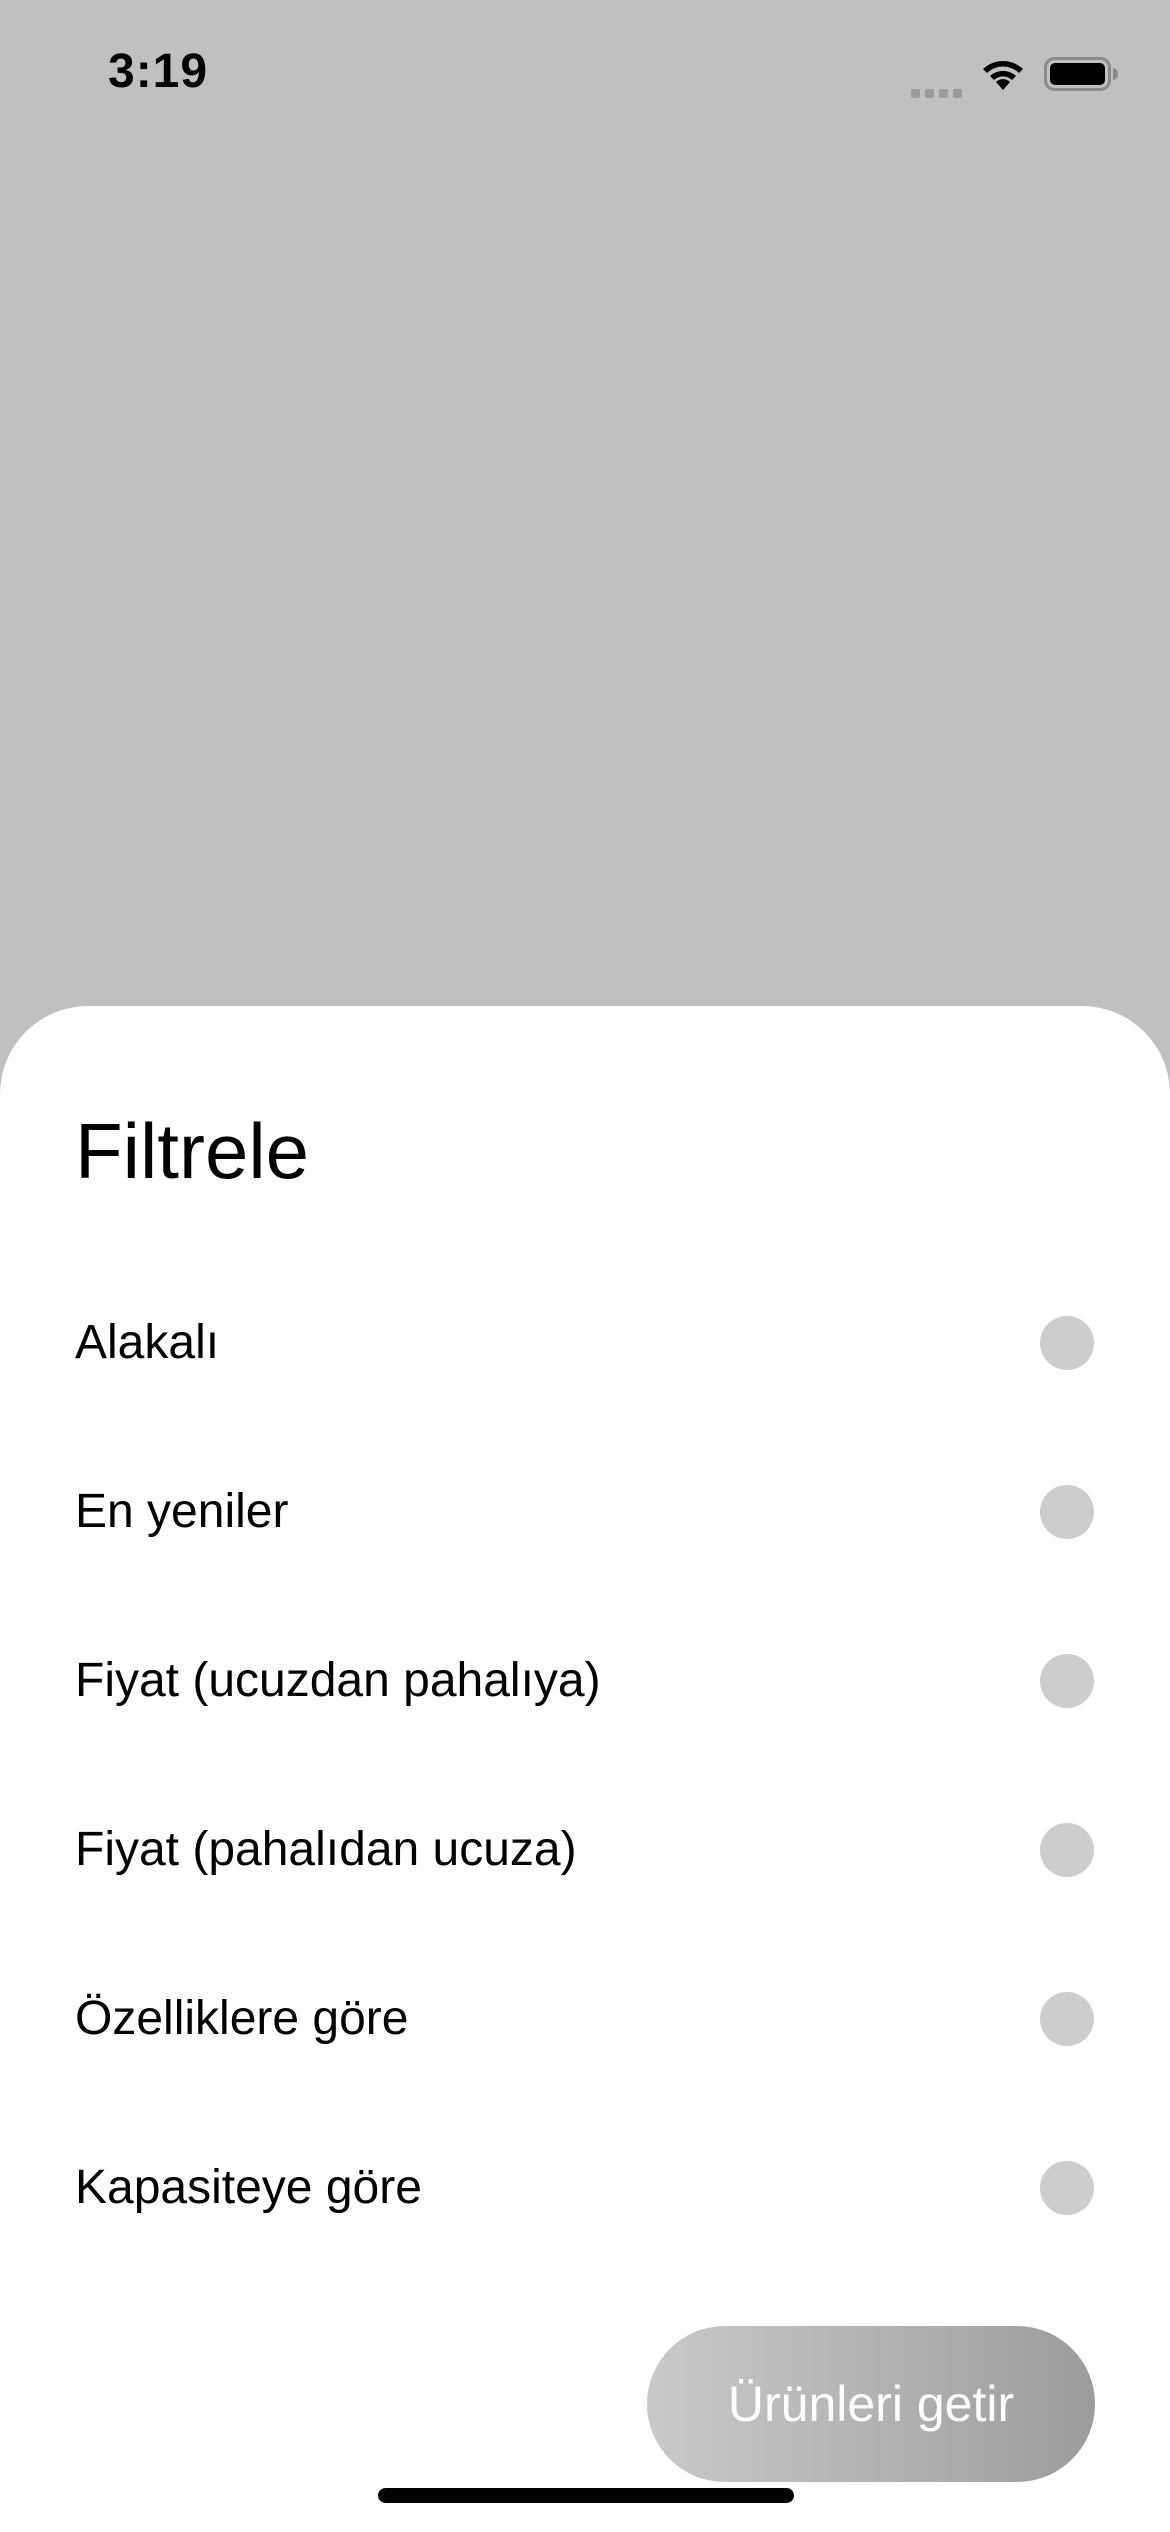 The height and width of the screenshot is (2532, 1170). I want to click on wifi-icon, so click(1003, 74).